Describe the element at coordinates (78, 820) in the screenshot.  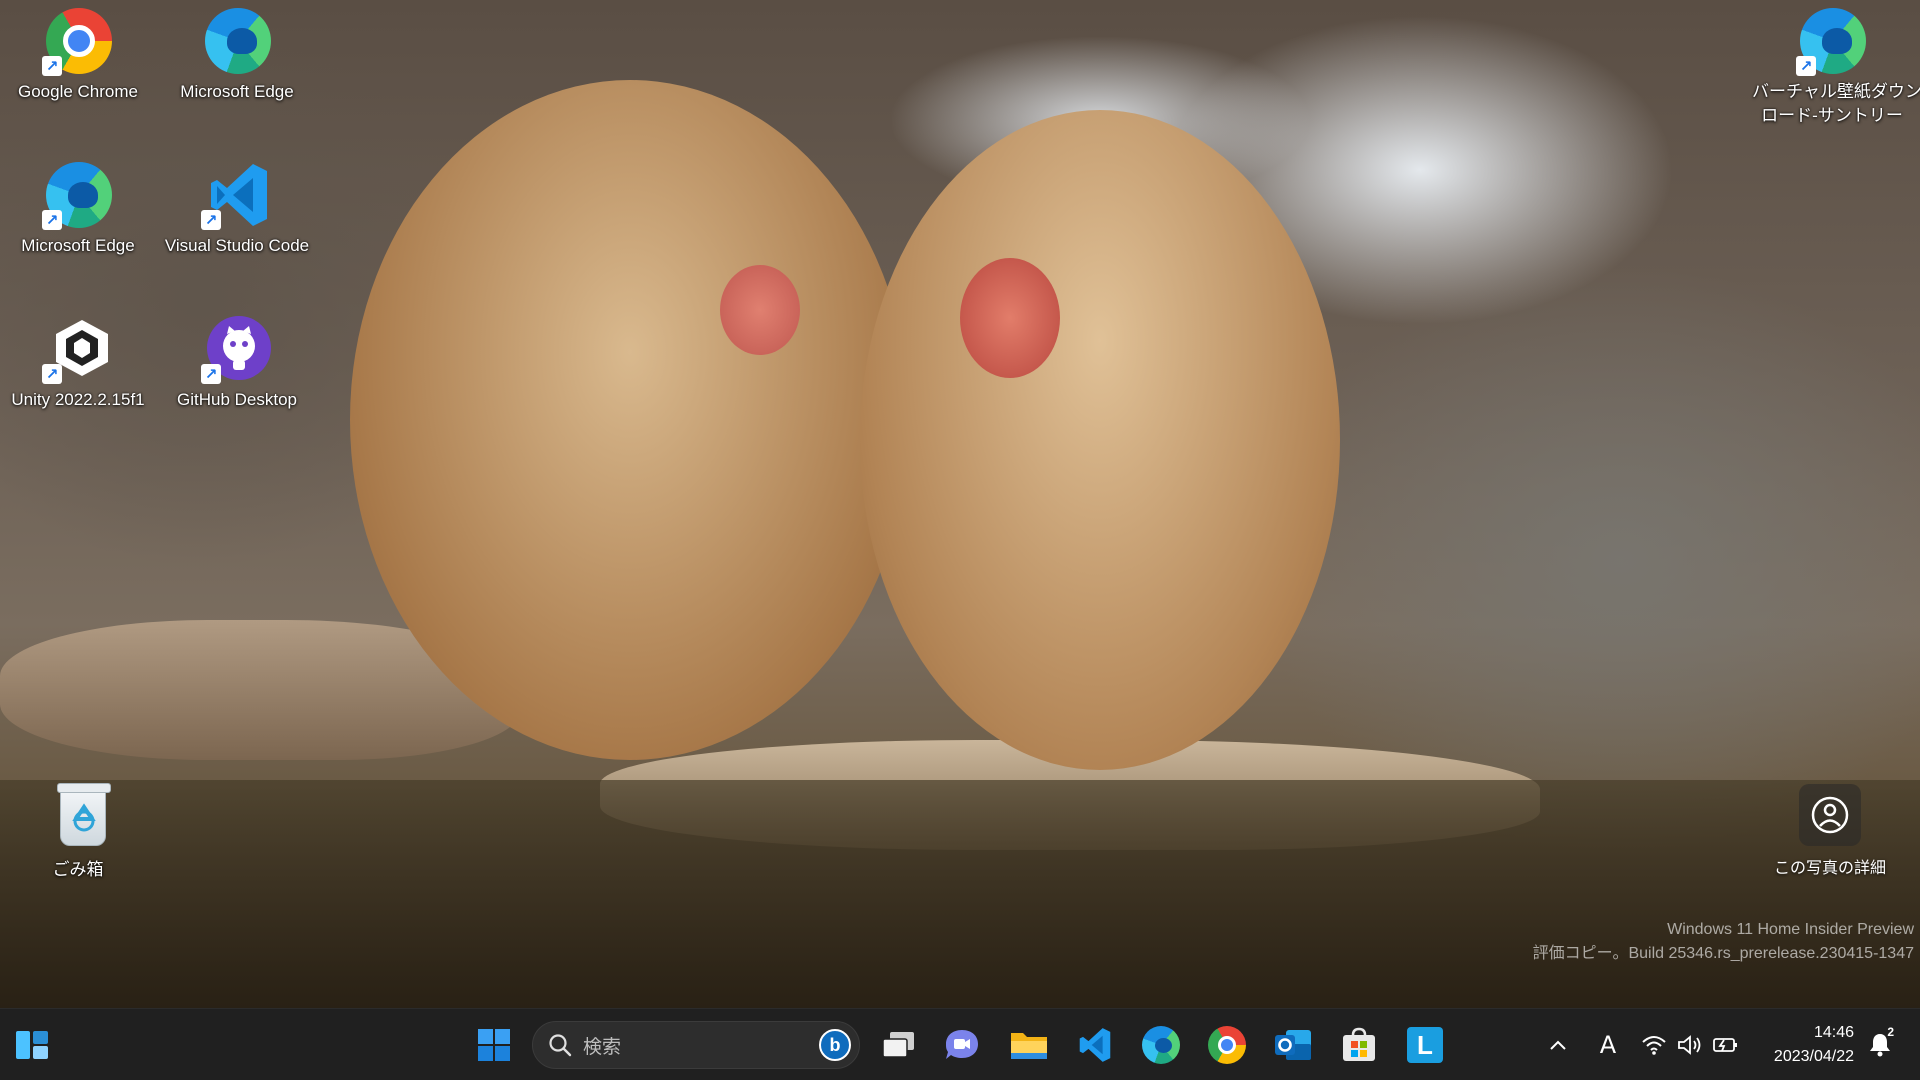
I see `recycle-bin-icon` at that location.